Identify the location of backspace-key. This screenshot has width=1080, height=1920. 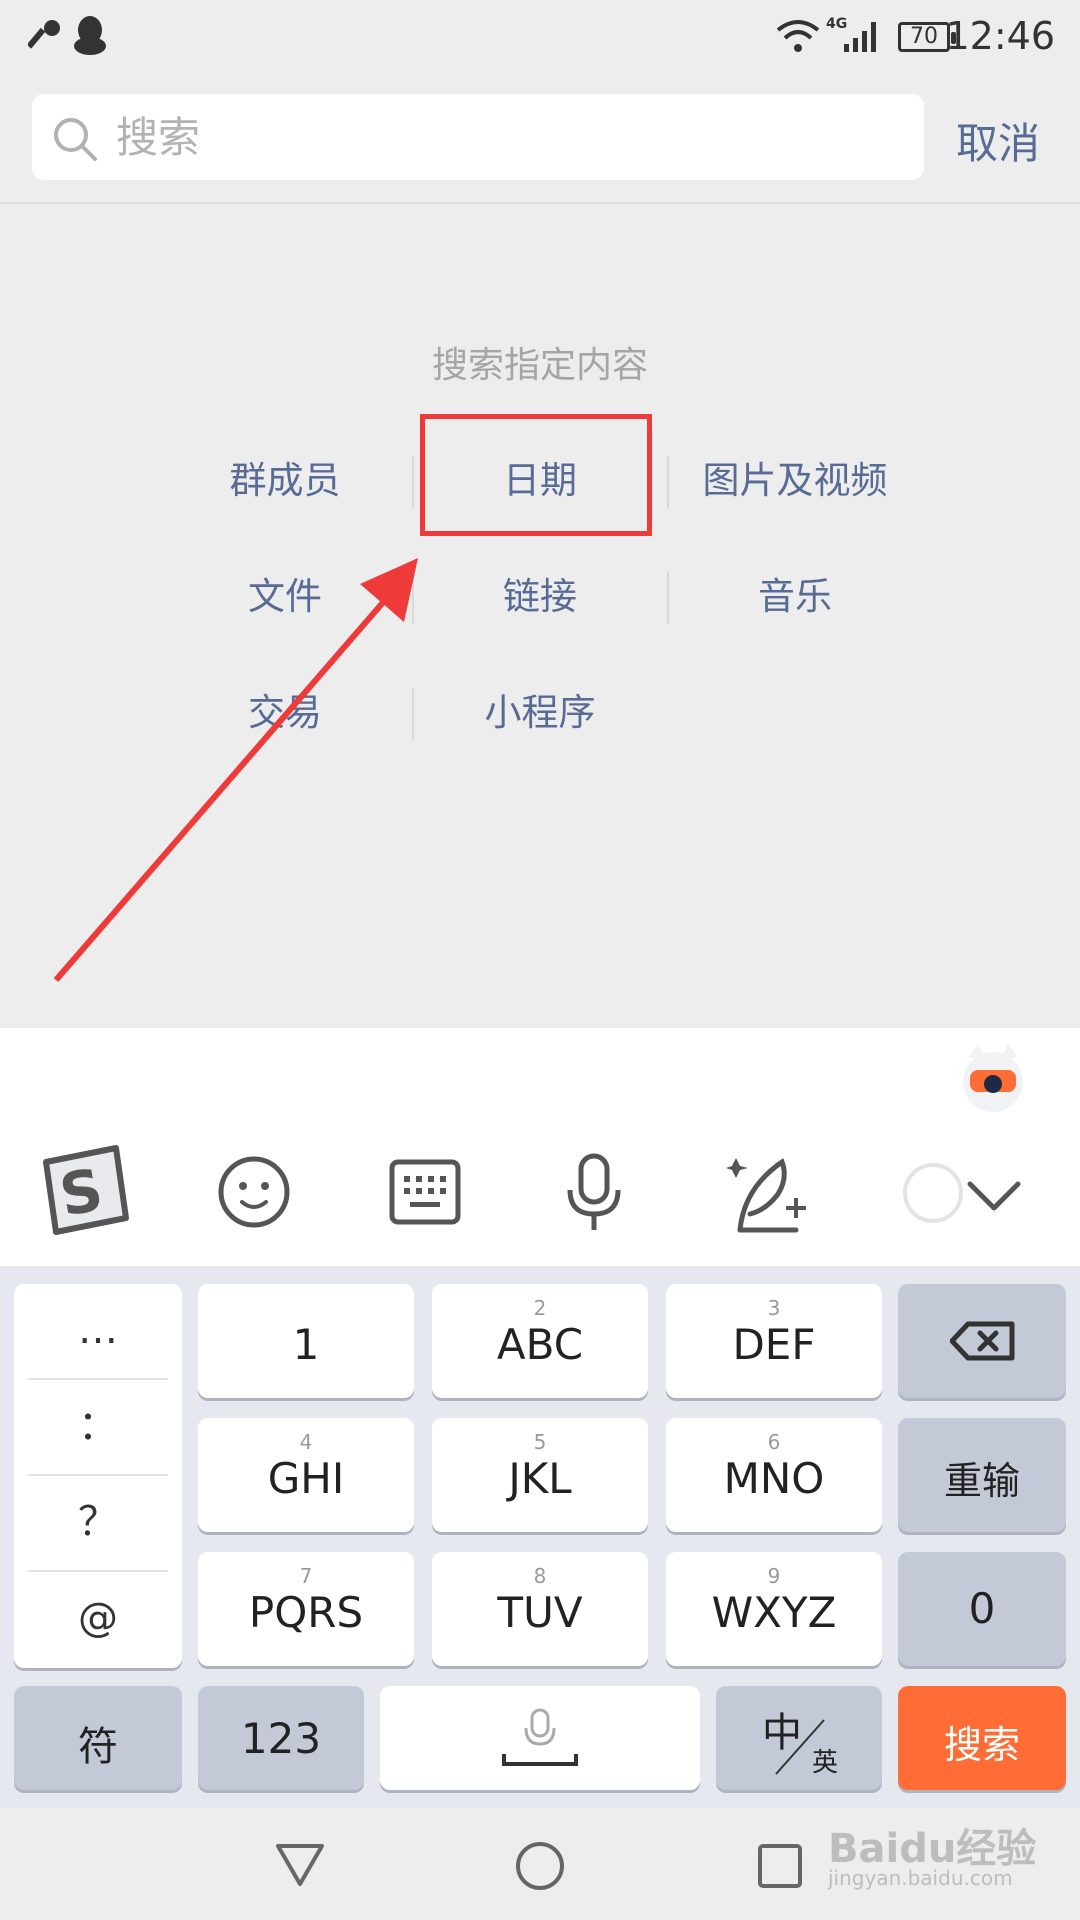
(982, 1341).